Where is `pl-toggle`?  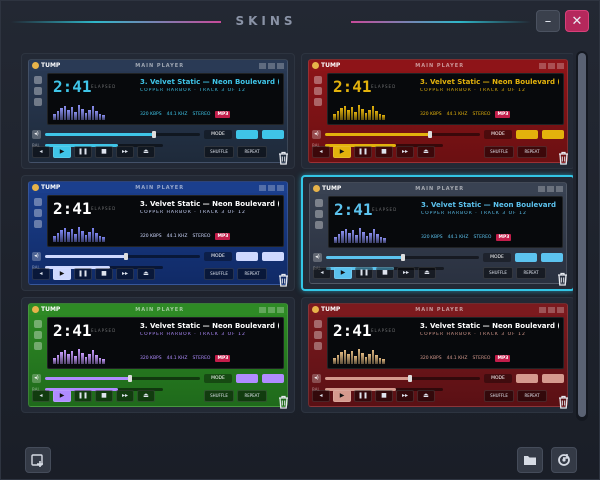 pl-toggle is located at coordinates (552, 257).